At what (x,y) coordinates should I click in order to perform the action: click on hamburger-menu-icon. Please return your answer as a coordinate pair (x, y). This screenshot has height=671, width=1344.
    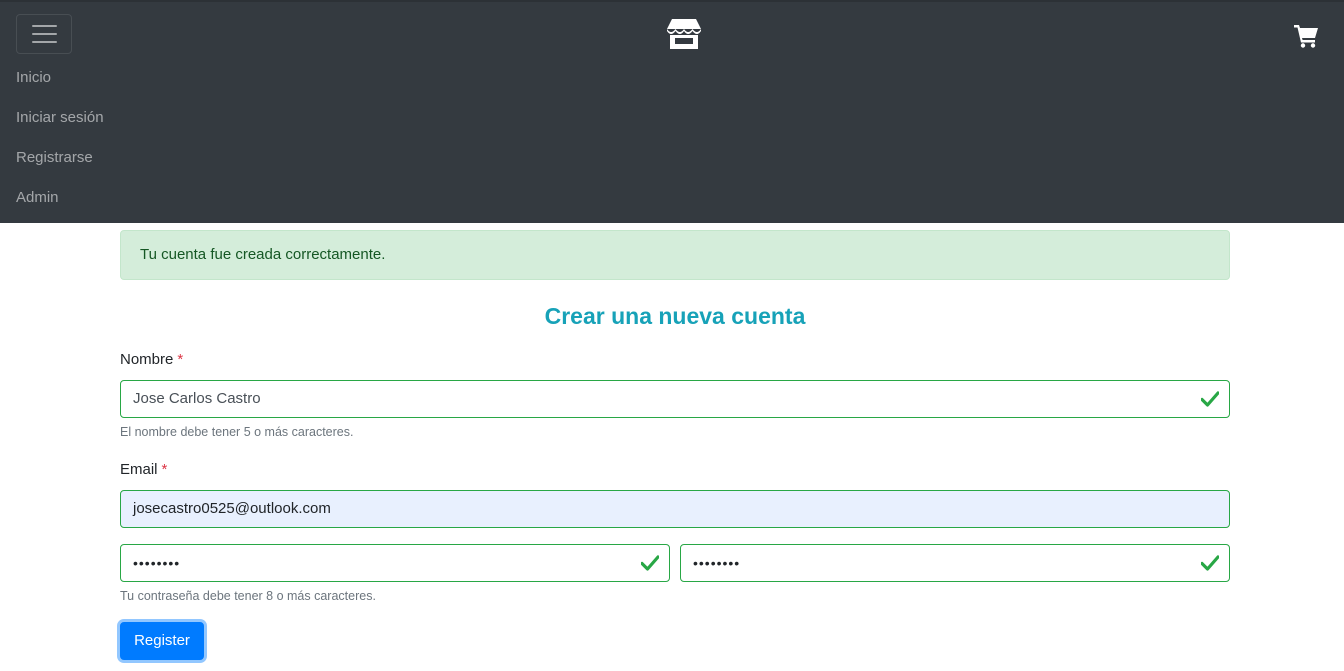
    Looking at the image, I should click on (44, 26).